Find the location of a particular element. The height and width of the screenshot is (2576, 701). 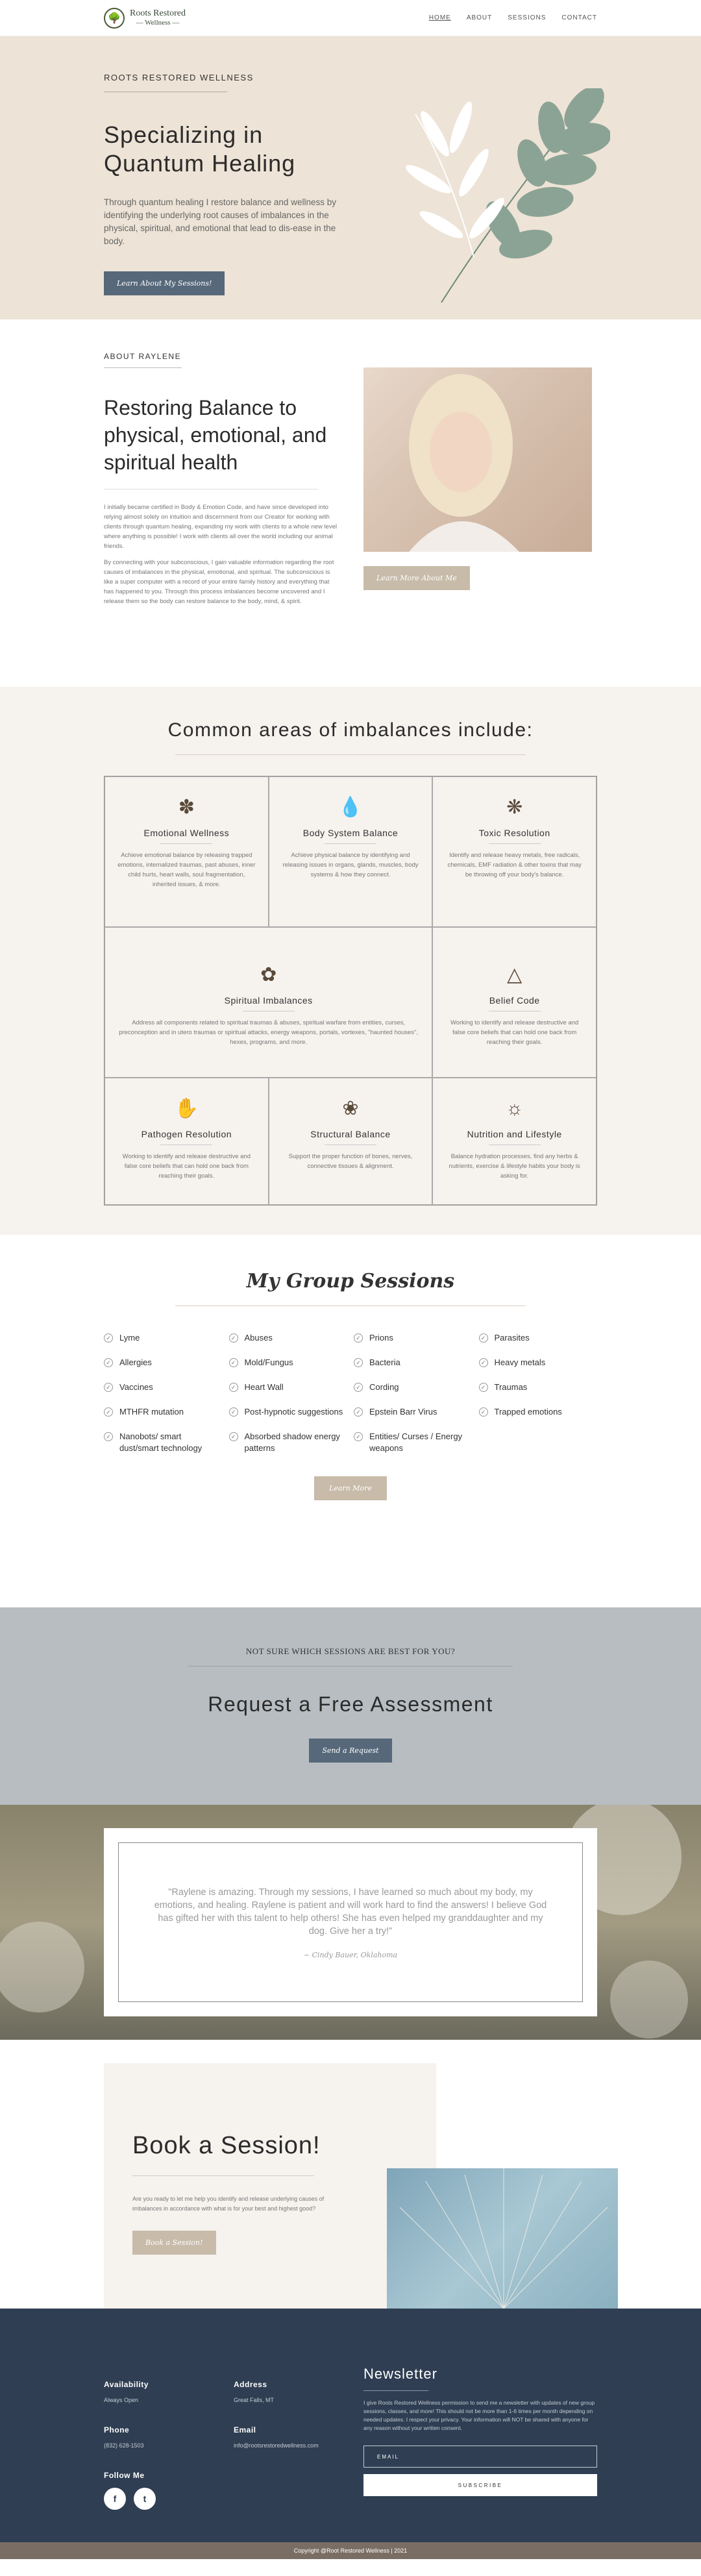

testimonial-author: ~ Cindy Bauer, Oklahoma is located at coordinates (350, 1954).